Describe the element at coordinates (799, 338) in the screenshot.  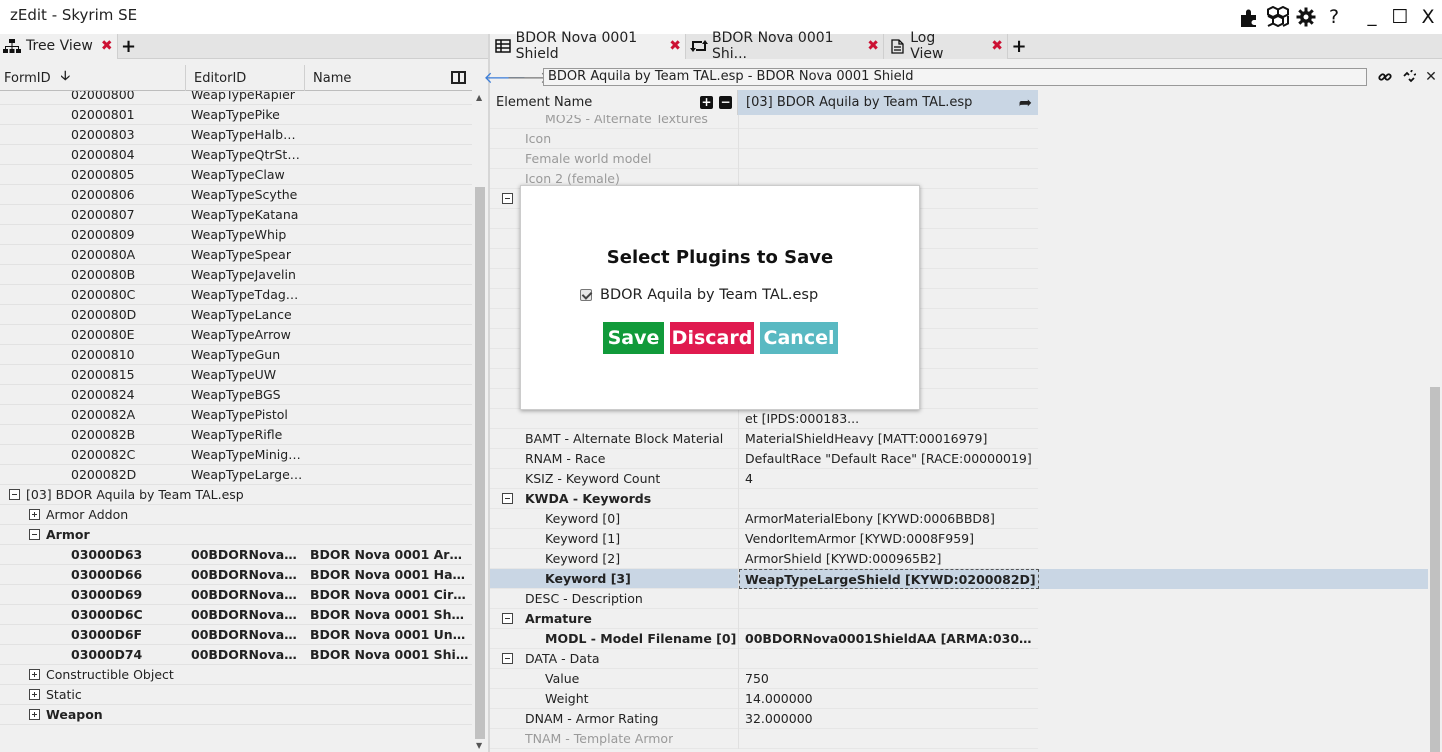
I see `cancel-button: Cancel` at that location.